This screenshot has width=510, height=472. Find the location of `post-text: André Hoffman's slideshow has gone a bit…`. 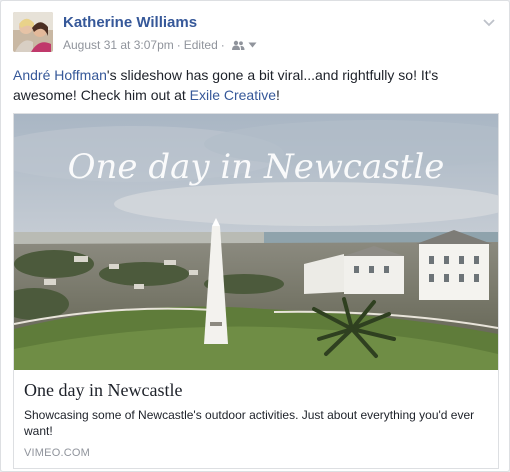

post-text: André Hoffman's slideshow has gone a bit… is located at coordinates (248, 85).